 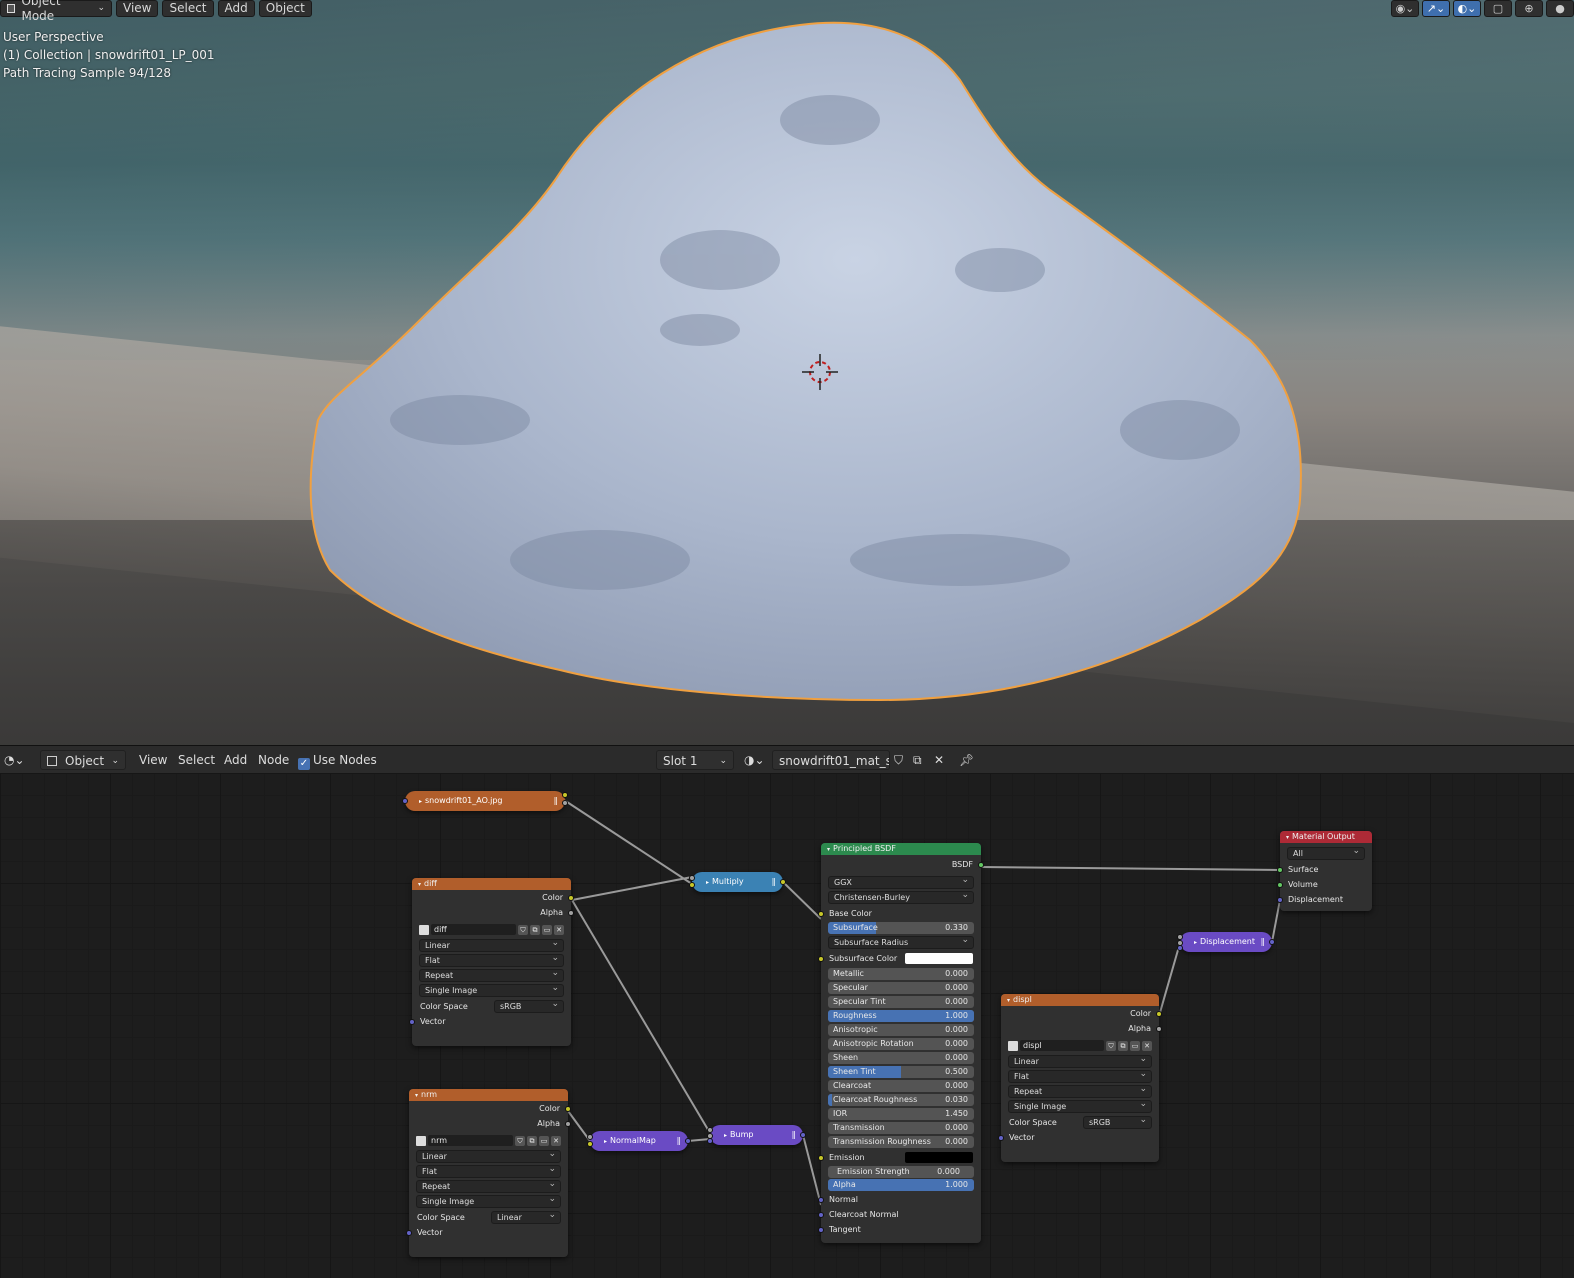 What do you see at coordinates (1062, 1045) in the screenshot?
I see `displ-image-name-field: displ` at bounding box center [1062, 1045].